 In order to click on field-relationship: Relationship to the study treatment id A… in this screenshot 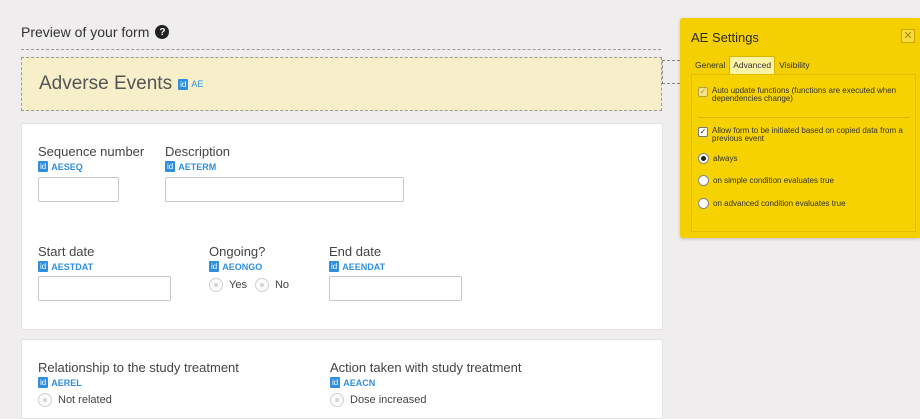, I will do `click(138, 383)`.